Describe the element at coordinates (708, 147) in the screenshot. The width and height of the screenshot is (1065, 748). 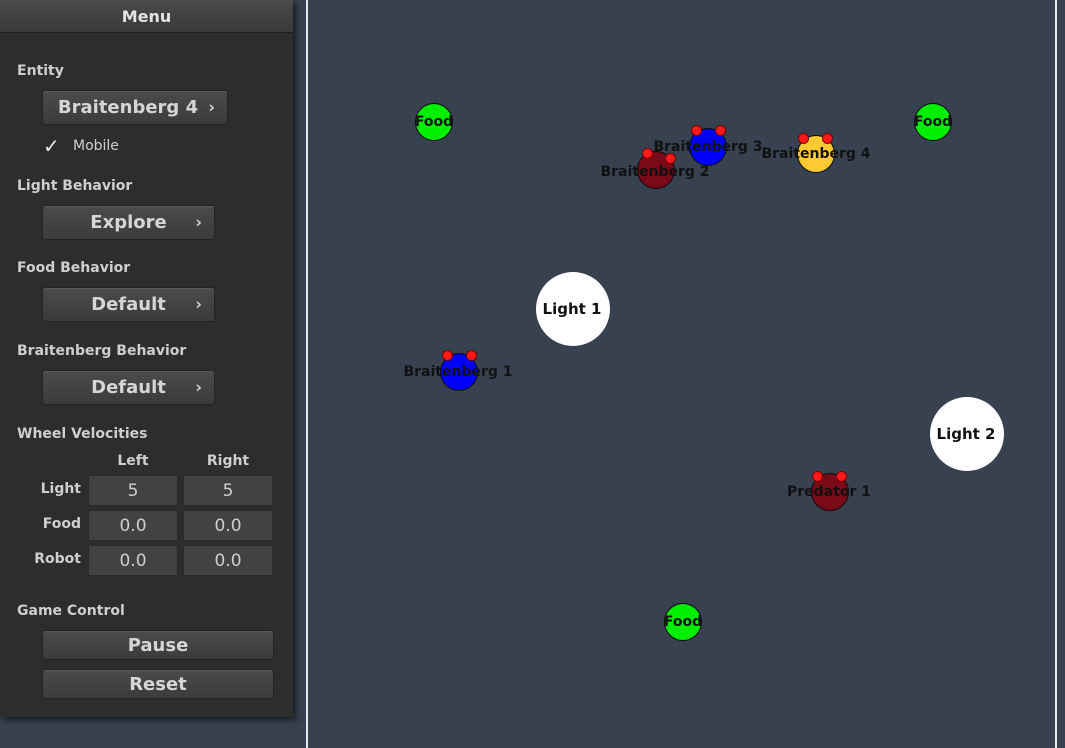
I see `robot-label: Braitenberg 3` at that location.